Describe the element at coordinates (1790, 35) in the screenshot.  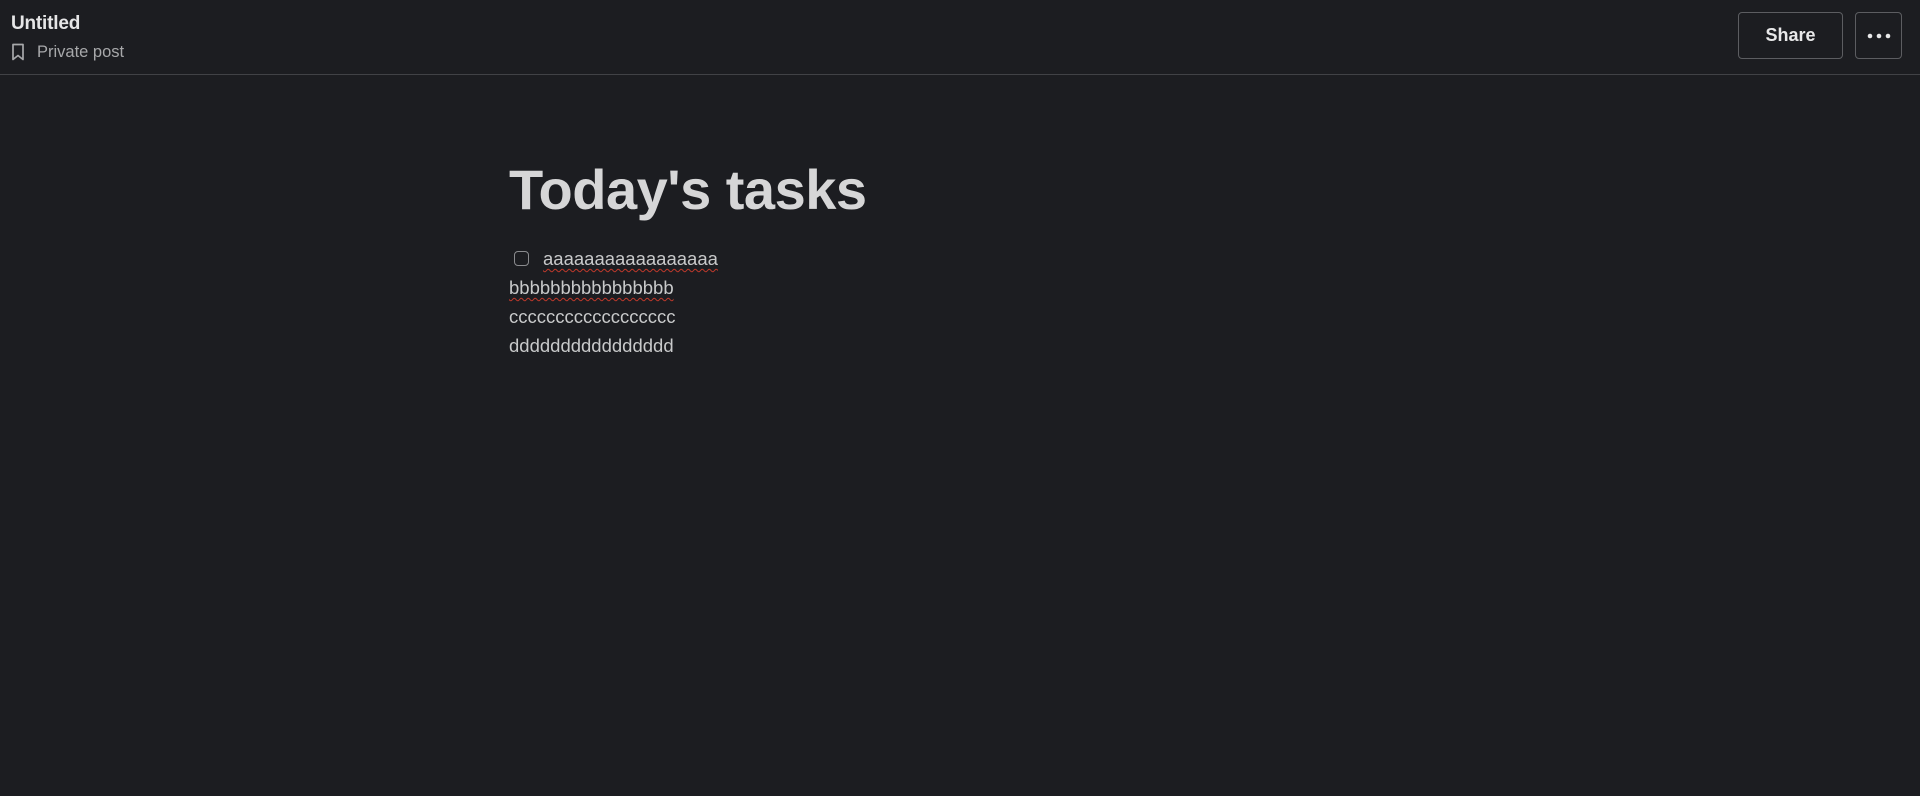
I see `share-button: Share` at that location.